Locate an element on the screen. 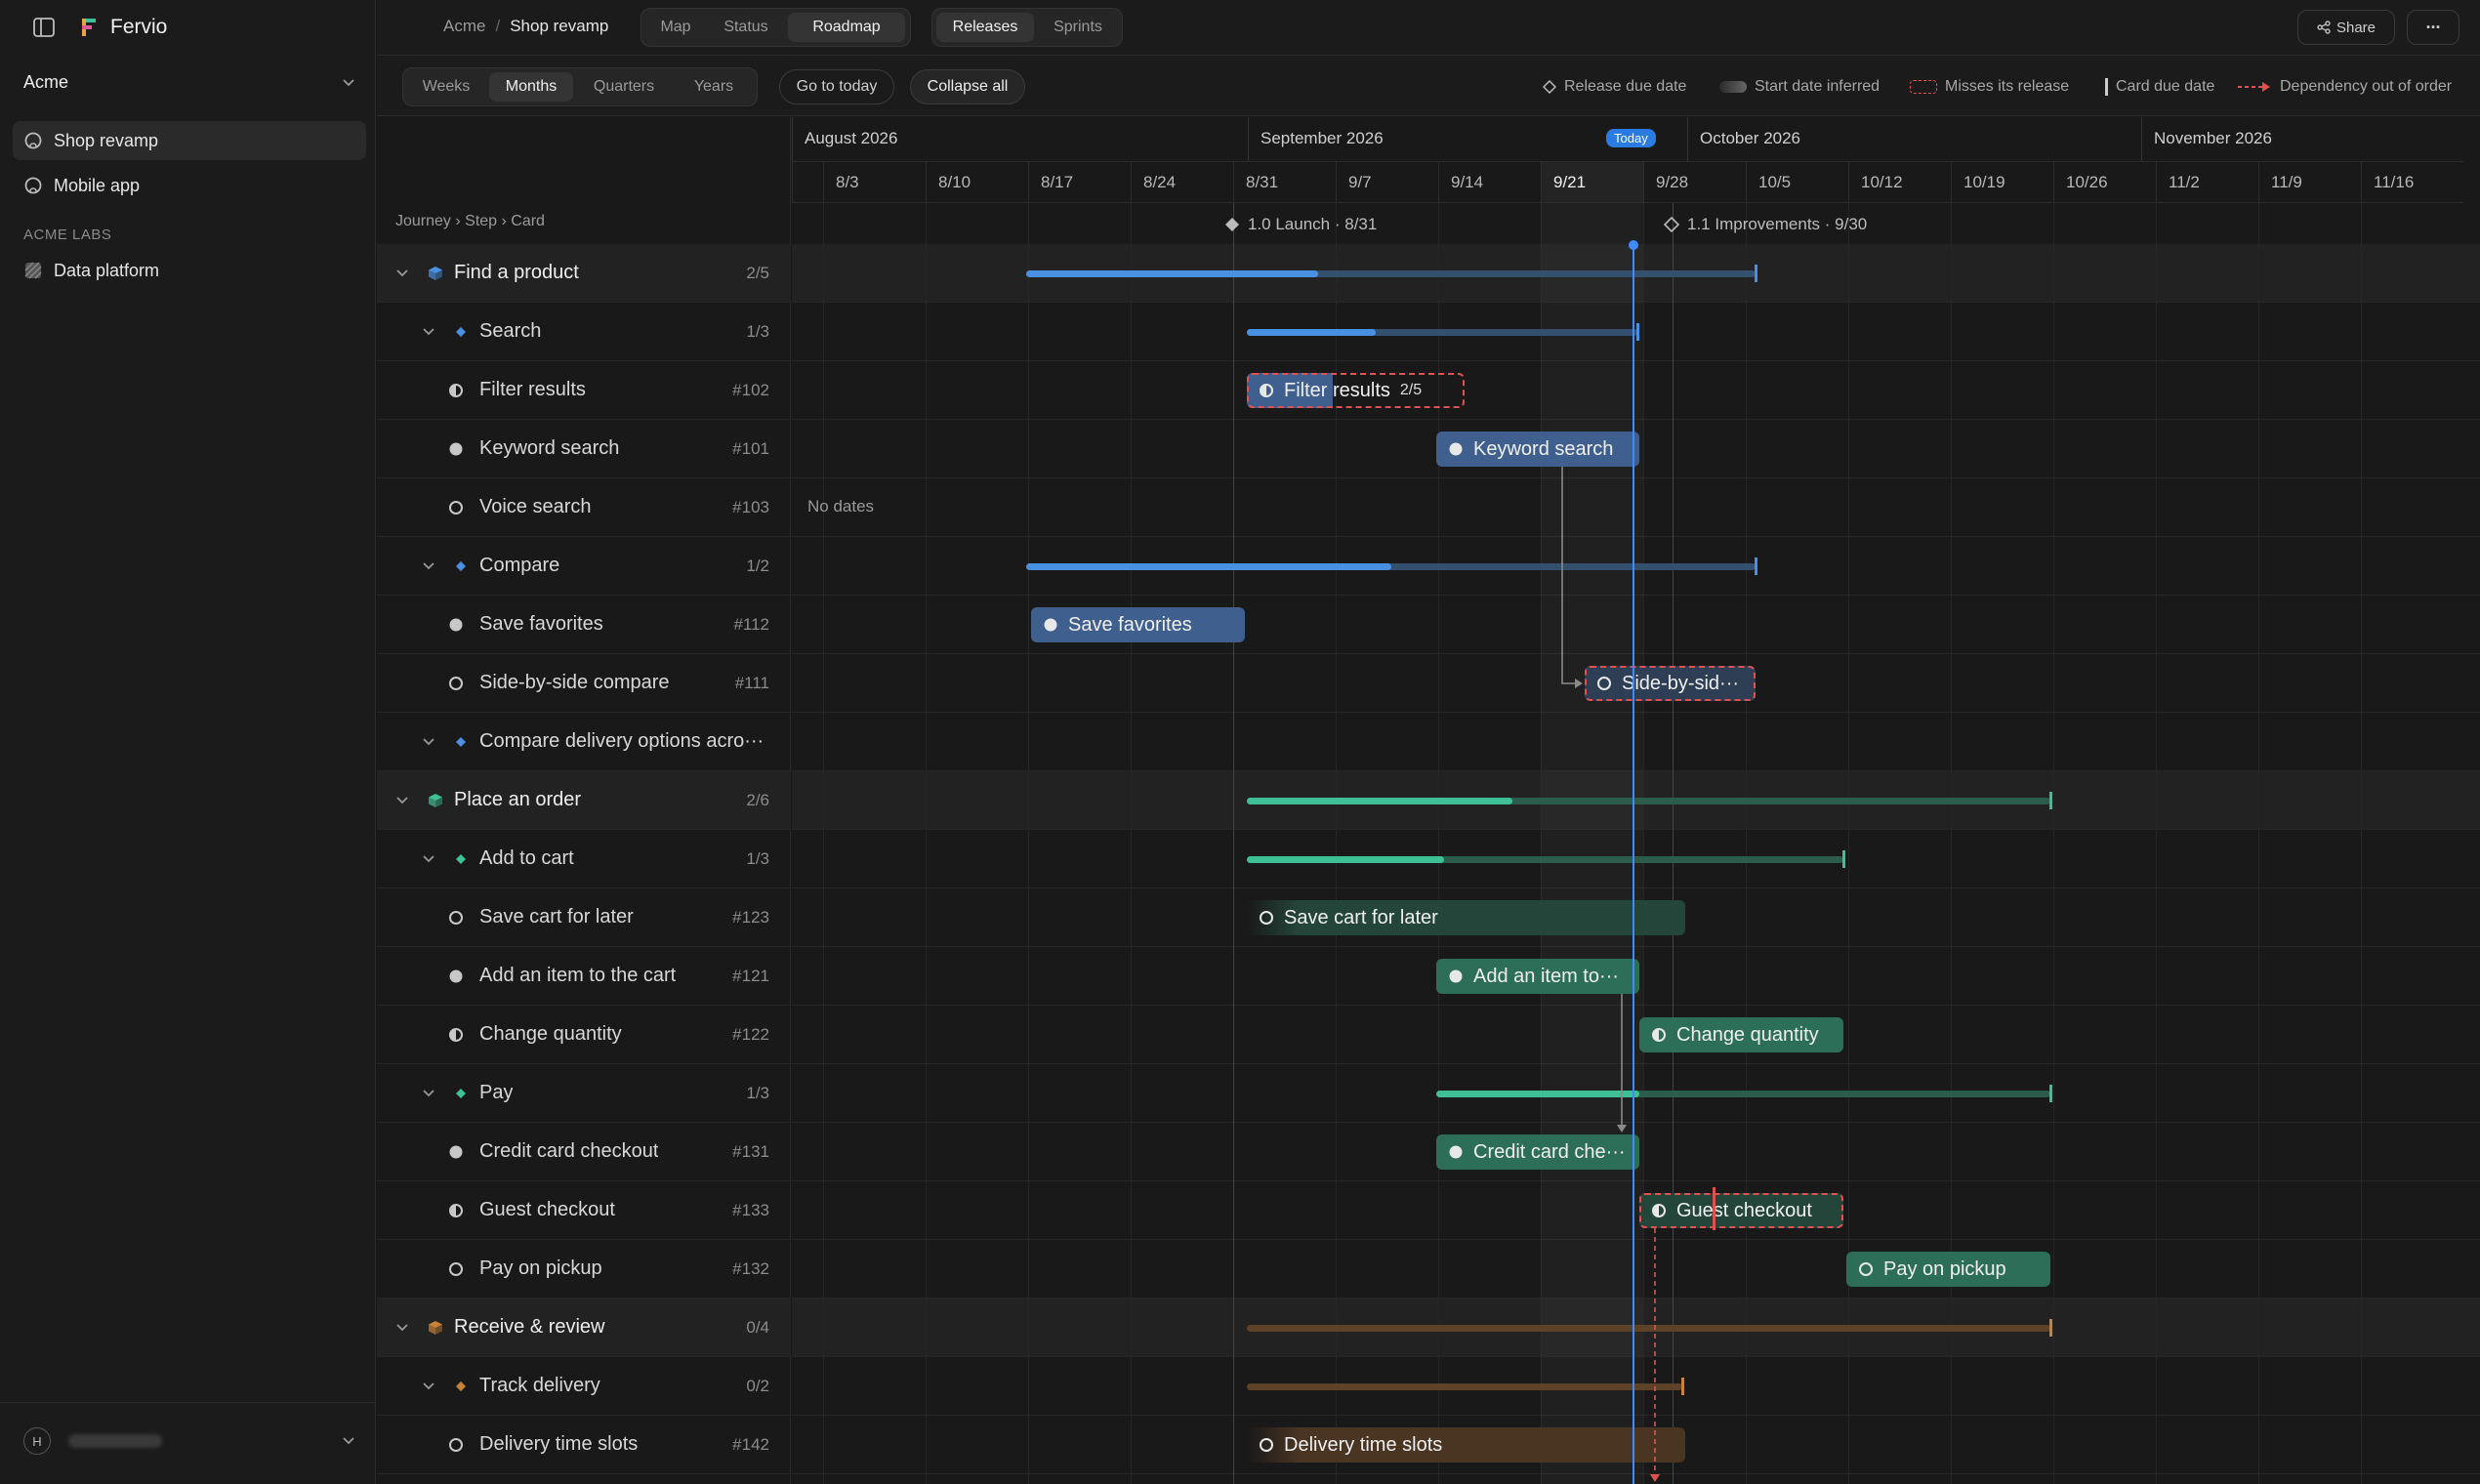 This screenshot has width=2480, height=1484. card-row: Guest checkout #133 is located at coordinates (584, 1211).